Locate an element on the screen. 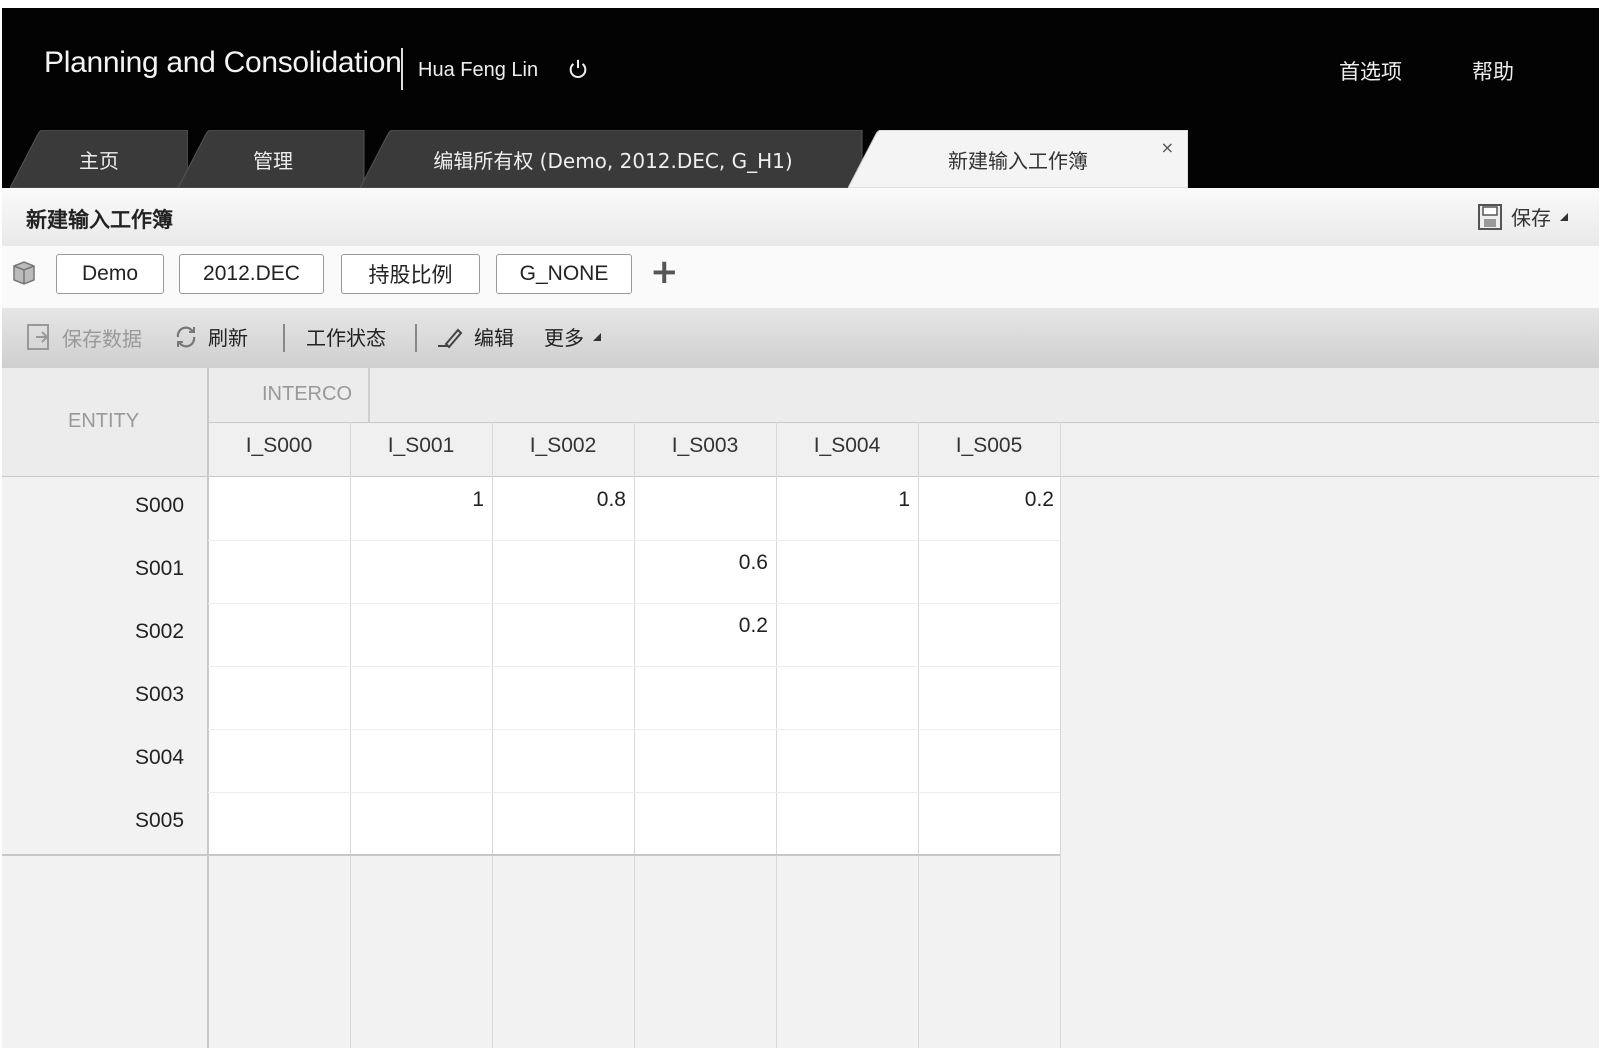  column-header: I_S004 is located at coordinates (847, 446).